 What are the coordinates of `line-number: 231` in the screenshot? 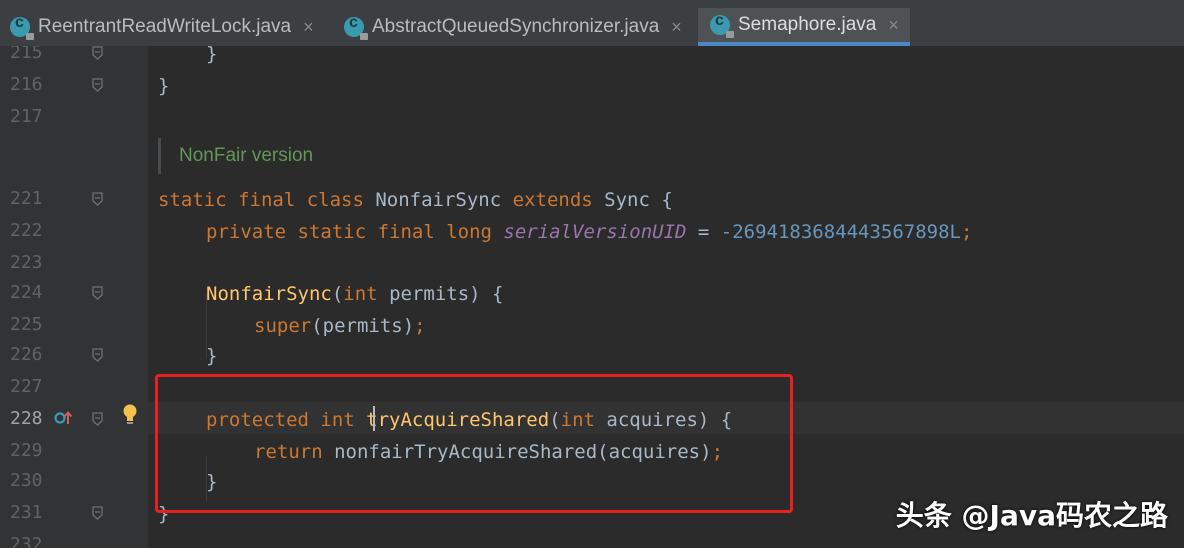 It's located at (26, 512).